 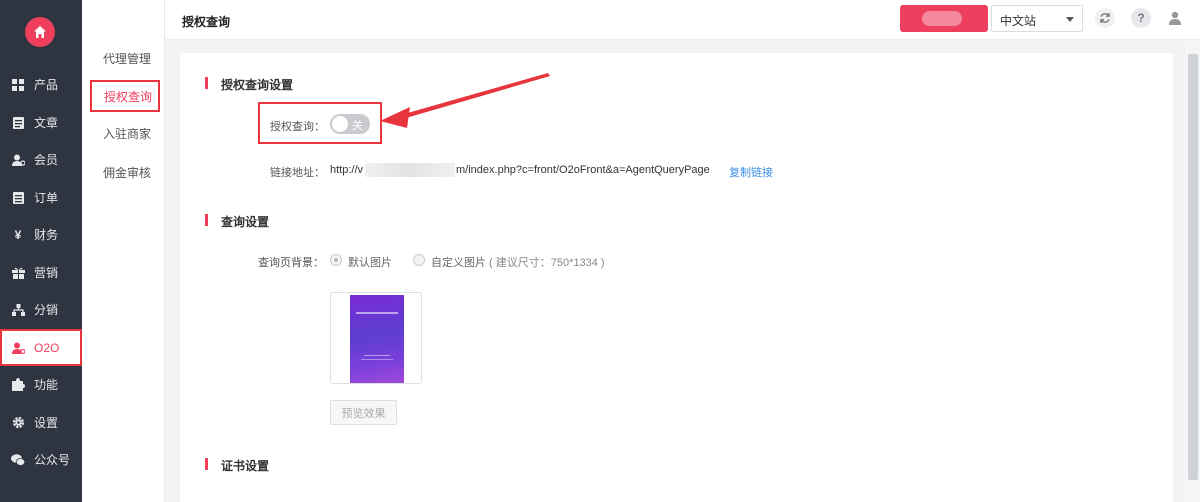 I want to click on sub-sidebar: 代理管理 授权查询 入驻商家 佣金审核, so click(x=123, y=251).